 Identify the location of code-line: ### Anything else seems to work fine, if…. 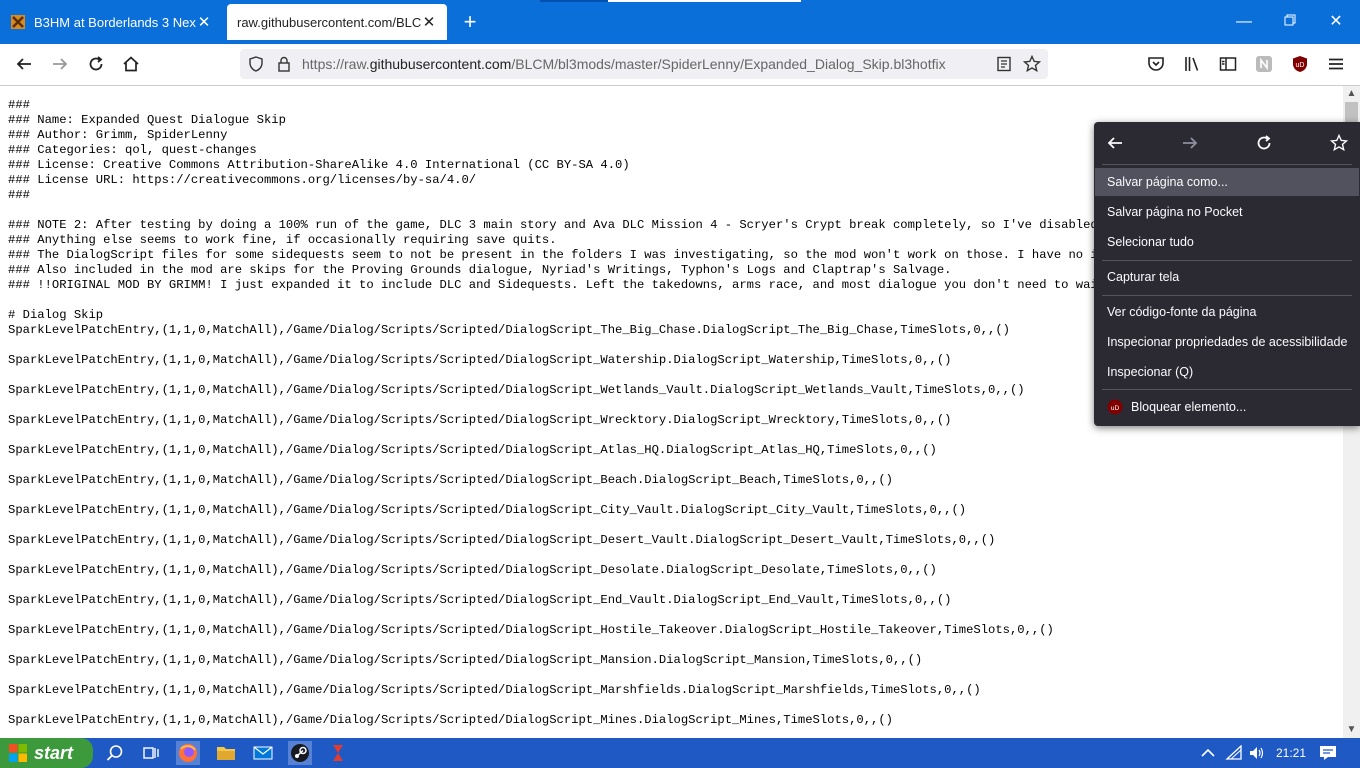
(282, 240).